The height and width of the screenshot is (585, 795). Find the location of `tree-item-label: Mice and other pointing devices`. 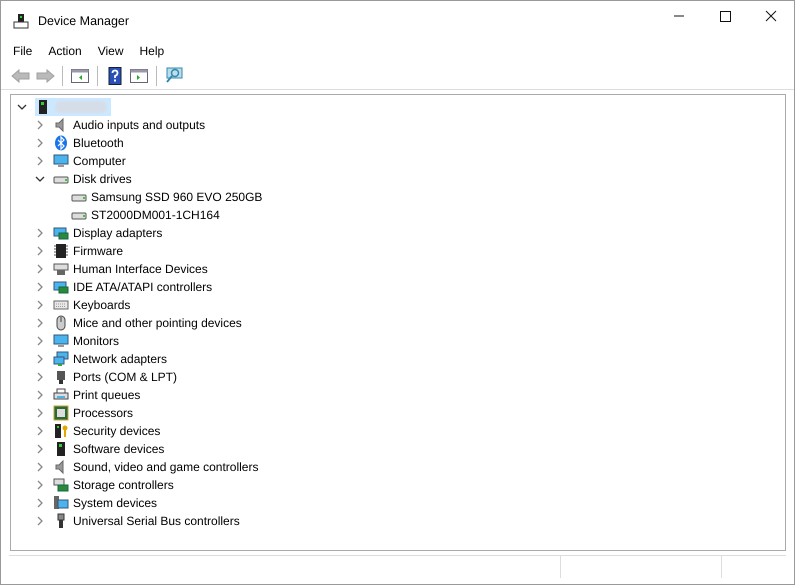

tree-item-label: Mice and other pointing devices is located at coordinates (157, 323).